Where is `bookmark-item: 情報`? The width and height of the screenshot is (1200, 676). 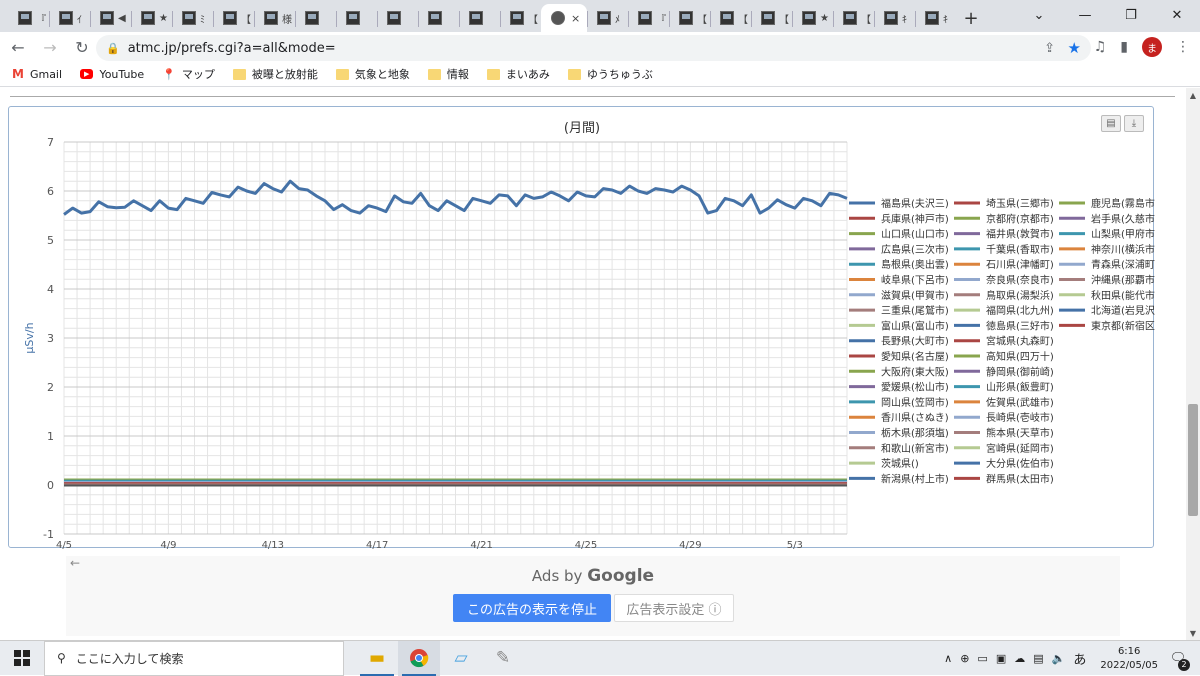 bookmark-item: 情報 is located at coordinates (448, 74).